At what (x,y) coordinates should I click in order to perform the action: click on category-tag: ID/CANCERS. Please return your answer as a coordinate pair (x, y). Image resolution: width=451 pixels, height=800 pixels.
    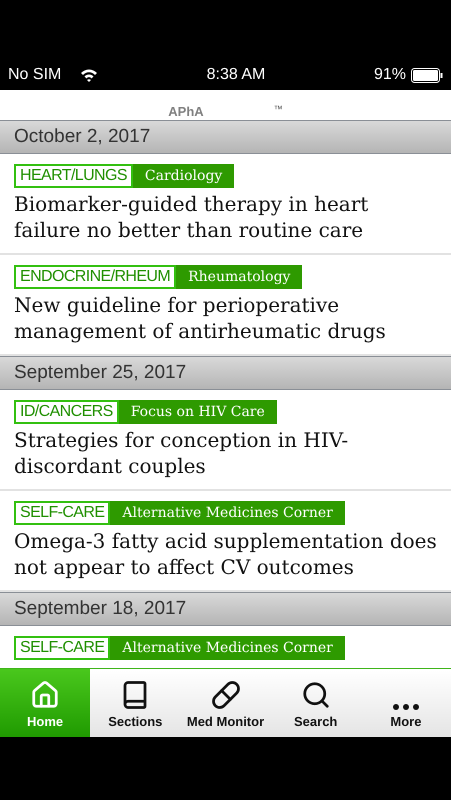
    Looking at the image, I should click on (66, 412).